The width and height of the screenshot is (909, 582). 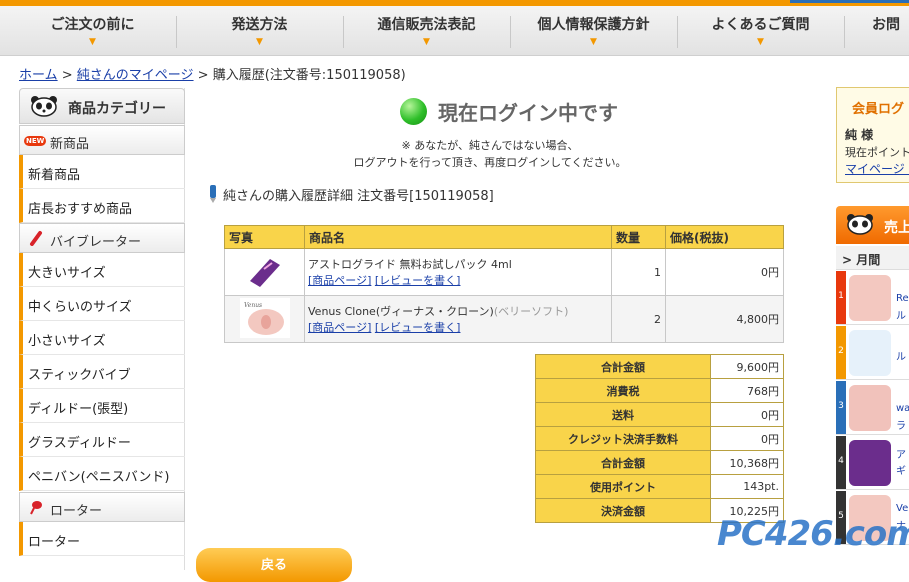 What do you see at coordinates (877, 152) in the screenshot?
I see `member-points-label: 現在ポイント` at bounding box center [877, 152].